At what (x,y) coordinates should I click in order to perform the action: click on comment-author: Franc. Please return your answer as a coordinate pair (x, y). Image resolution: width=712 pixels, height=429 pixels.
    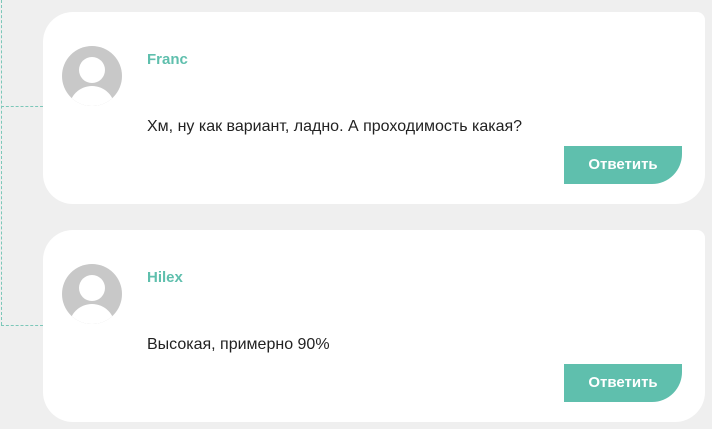
    Looking at the image, I should click on (167, 59).